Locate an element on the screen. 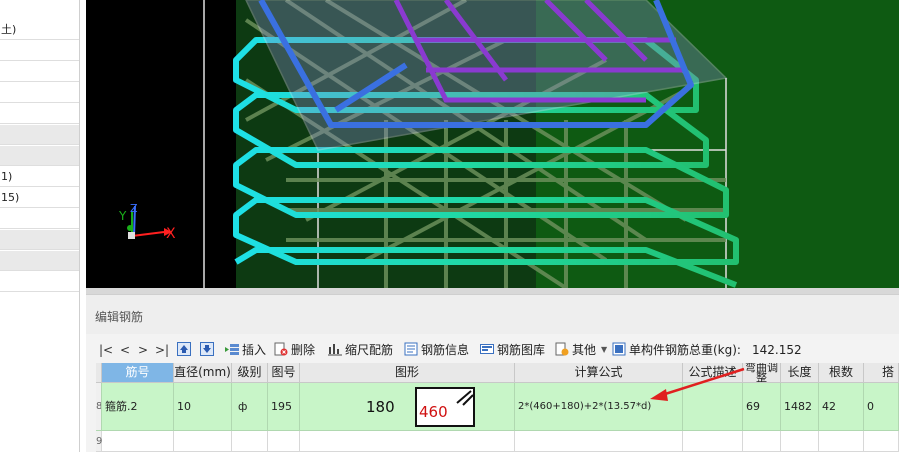 The width and height of the screenshot is (899, 452). shape-dim-a: 180 is located at coordinates (380, 406).